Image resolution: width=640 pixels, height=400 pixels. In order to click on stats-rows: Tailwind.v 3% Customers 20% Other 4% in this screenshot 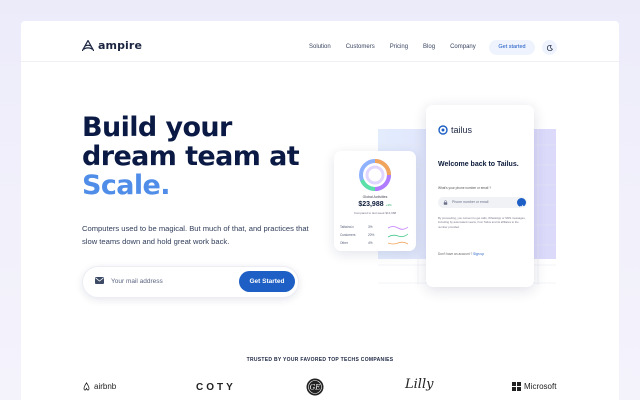, I will do `click(375, 235)`.